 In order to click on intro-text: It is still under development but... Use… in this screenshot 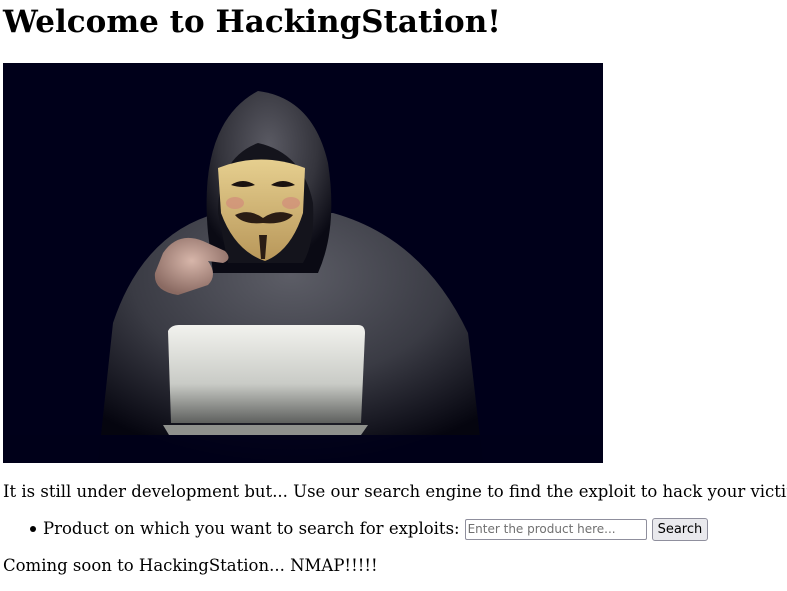, I will do `click(395, 491)`.